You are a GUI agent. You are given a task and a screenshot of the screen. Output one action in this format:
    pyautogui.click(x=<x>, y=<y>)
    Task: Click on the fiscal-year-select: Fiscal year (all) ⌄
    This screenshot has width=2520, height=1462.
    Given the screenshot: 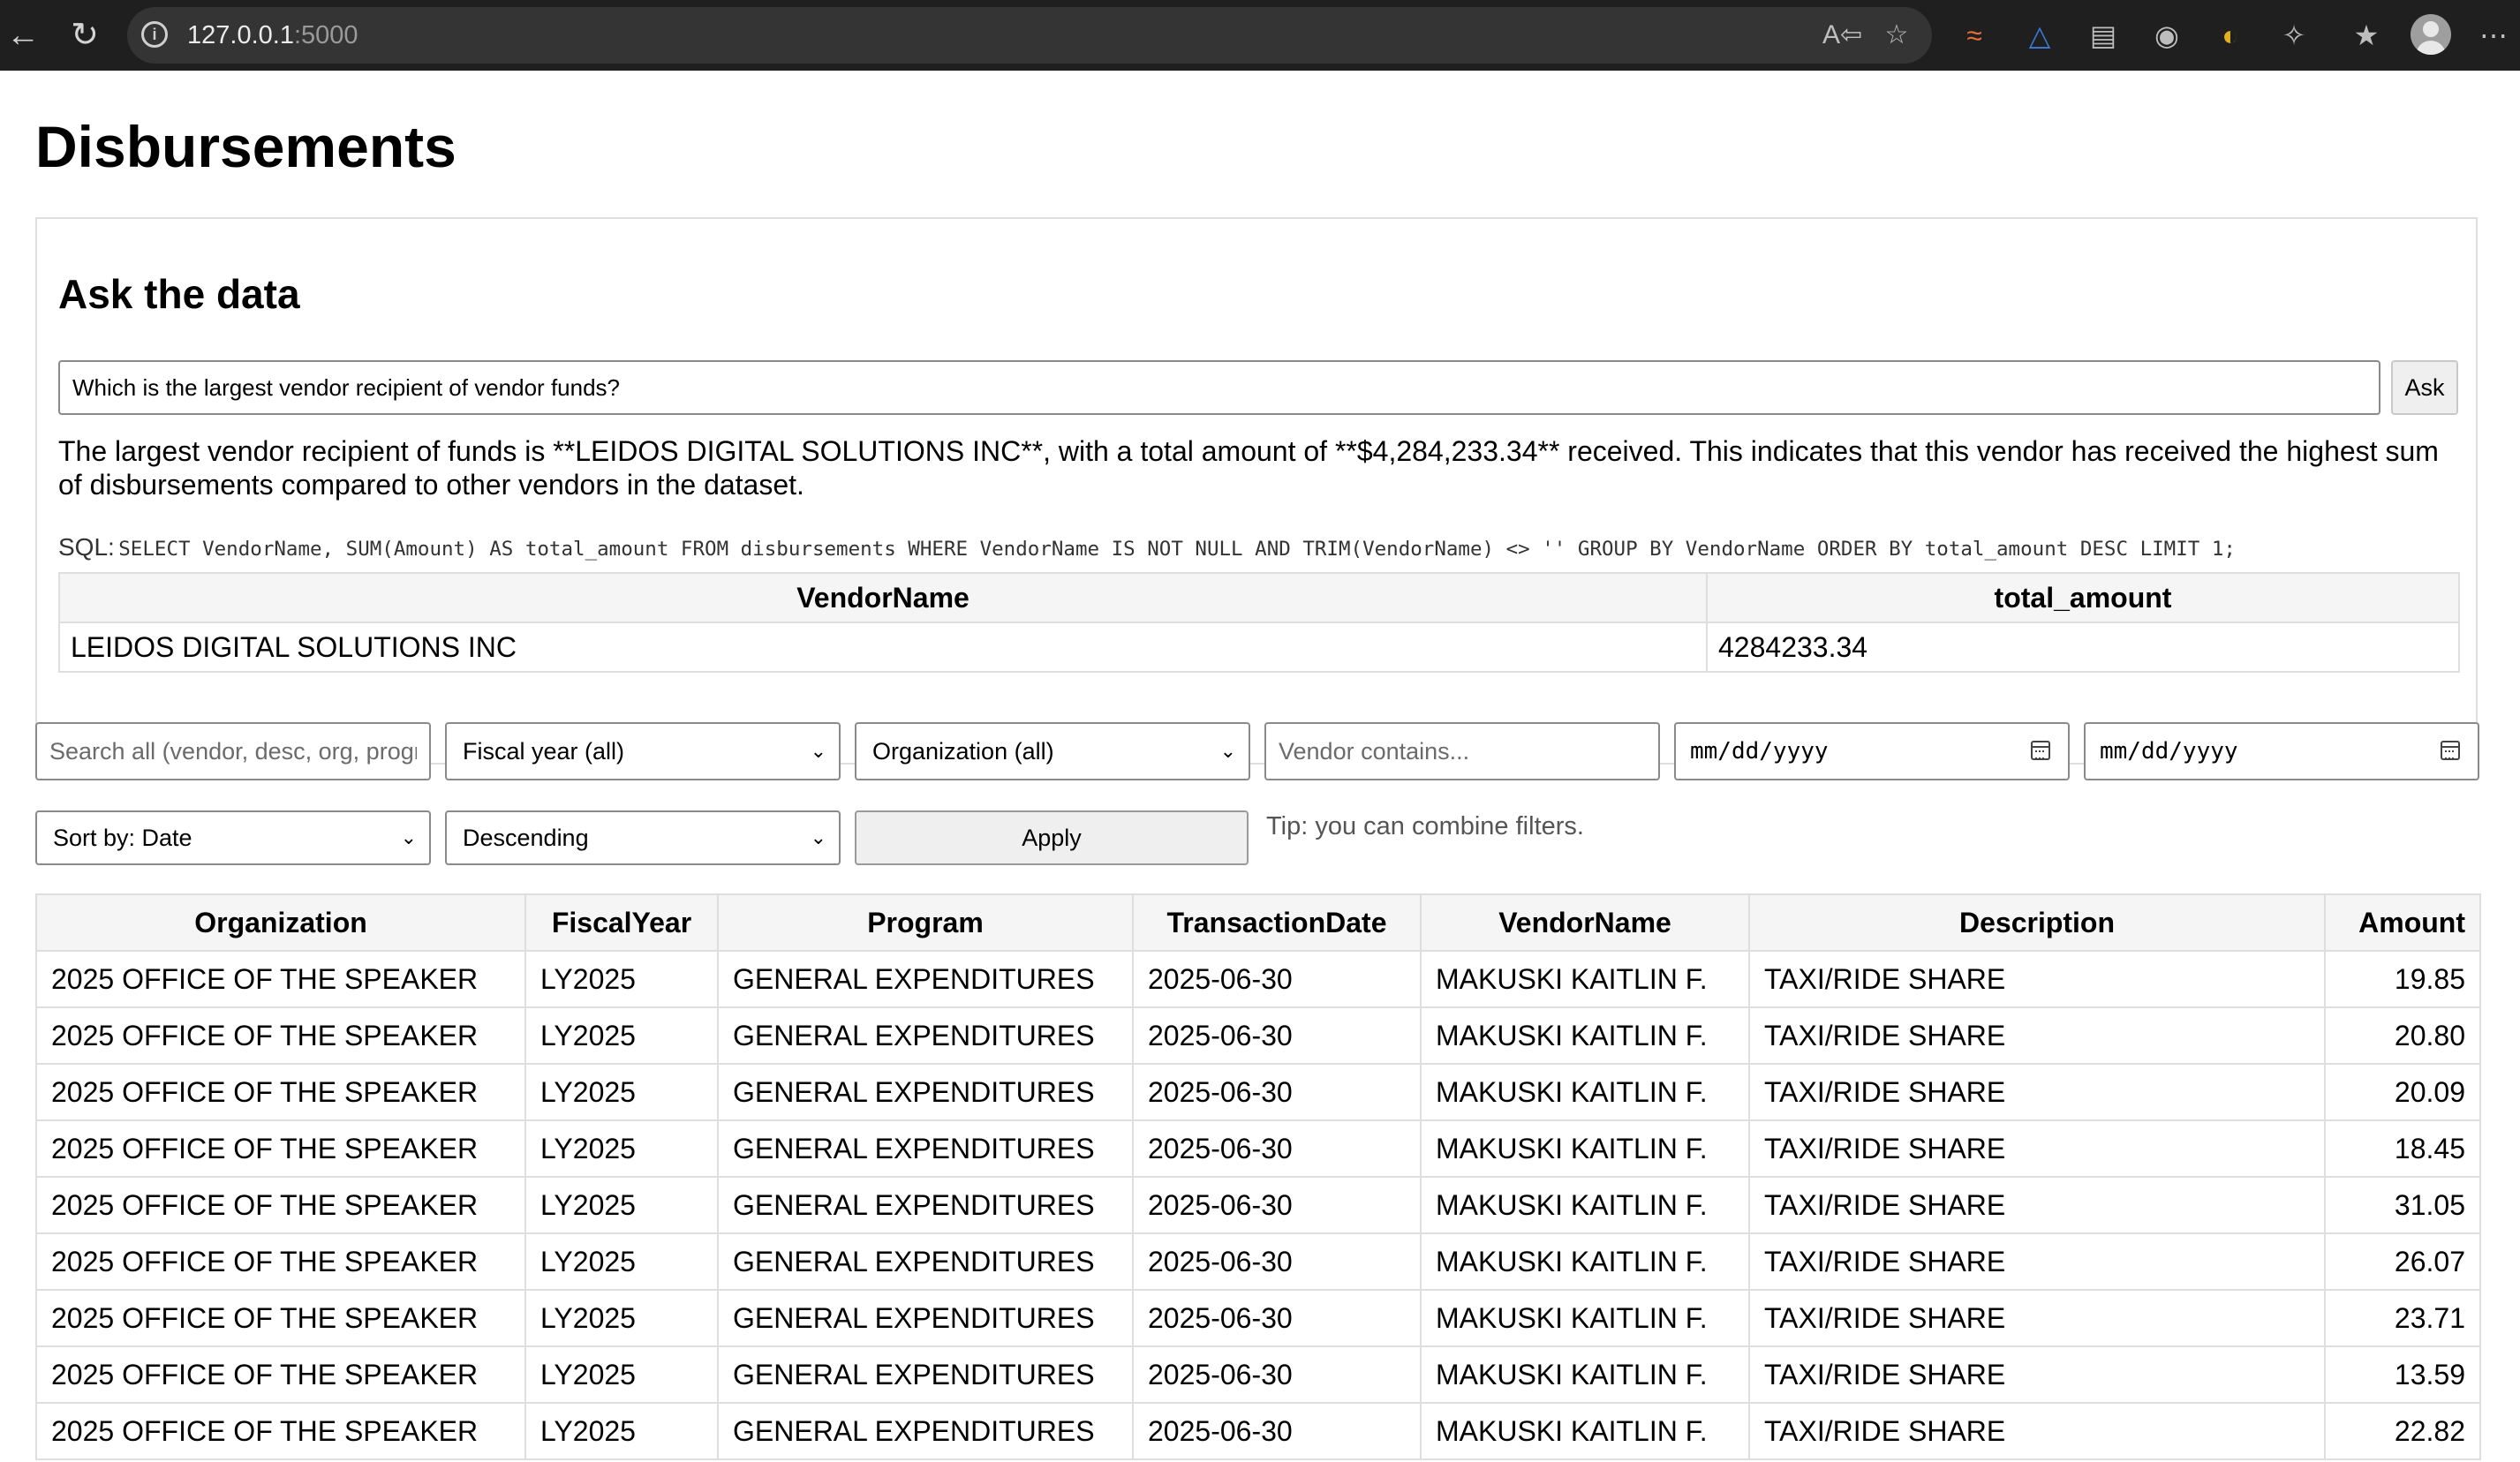 What is the action you would take?
    pyautogui.click(x=643, y=751)
    